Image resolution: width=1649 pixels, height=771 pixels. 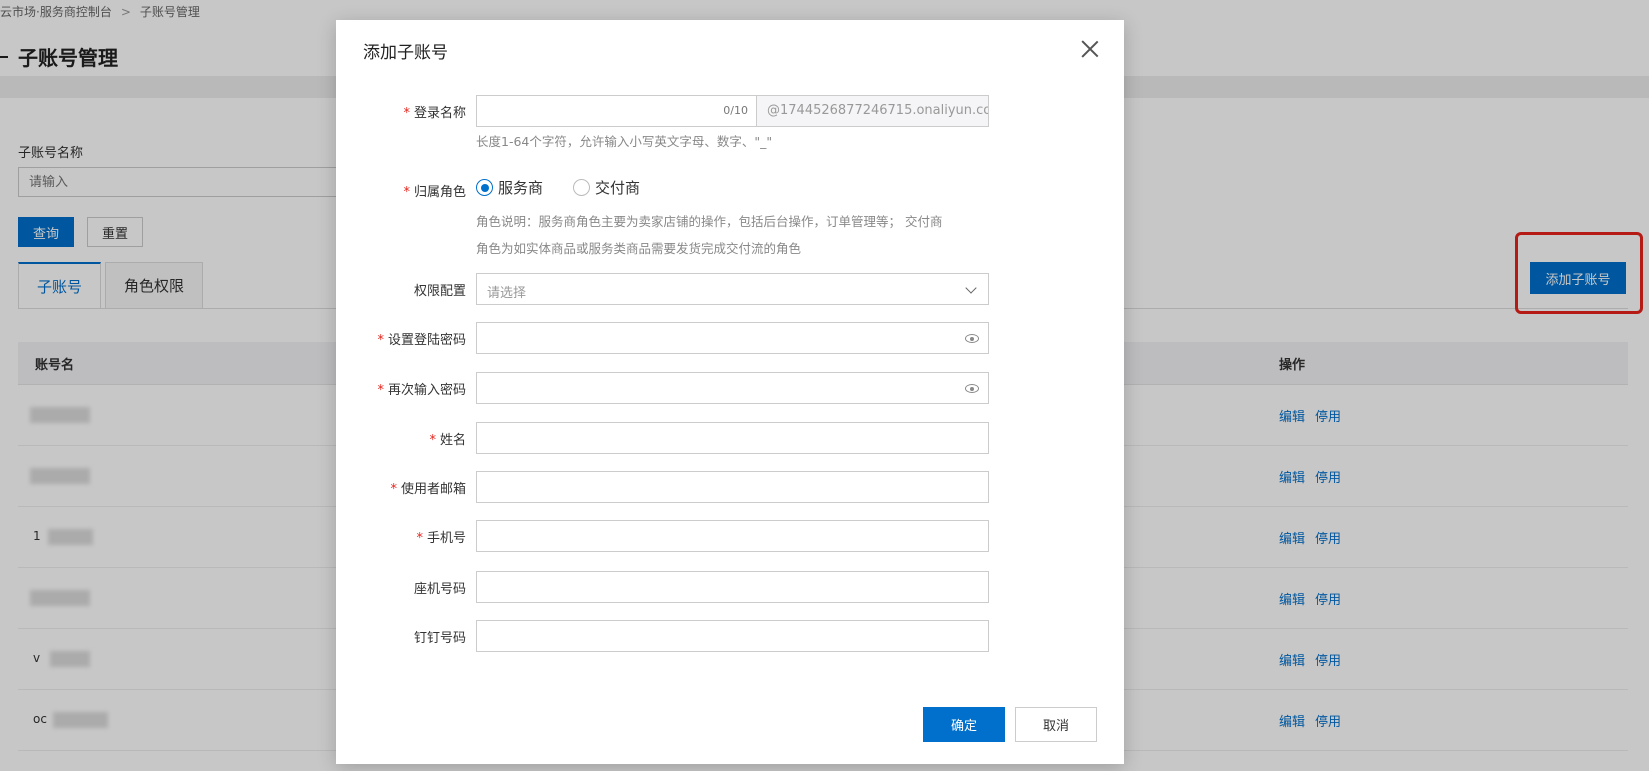 What do you see at coordinates (507, 293) in the screenshot?
I see `permission-placeholder: 请选择` at bounding box center [507, 293].